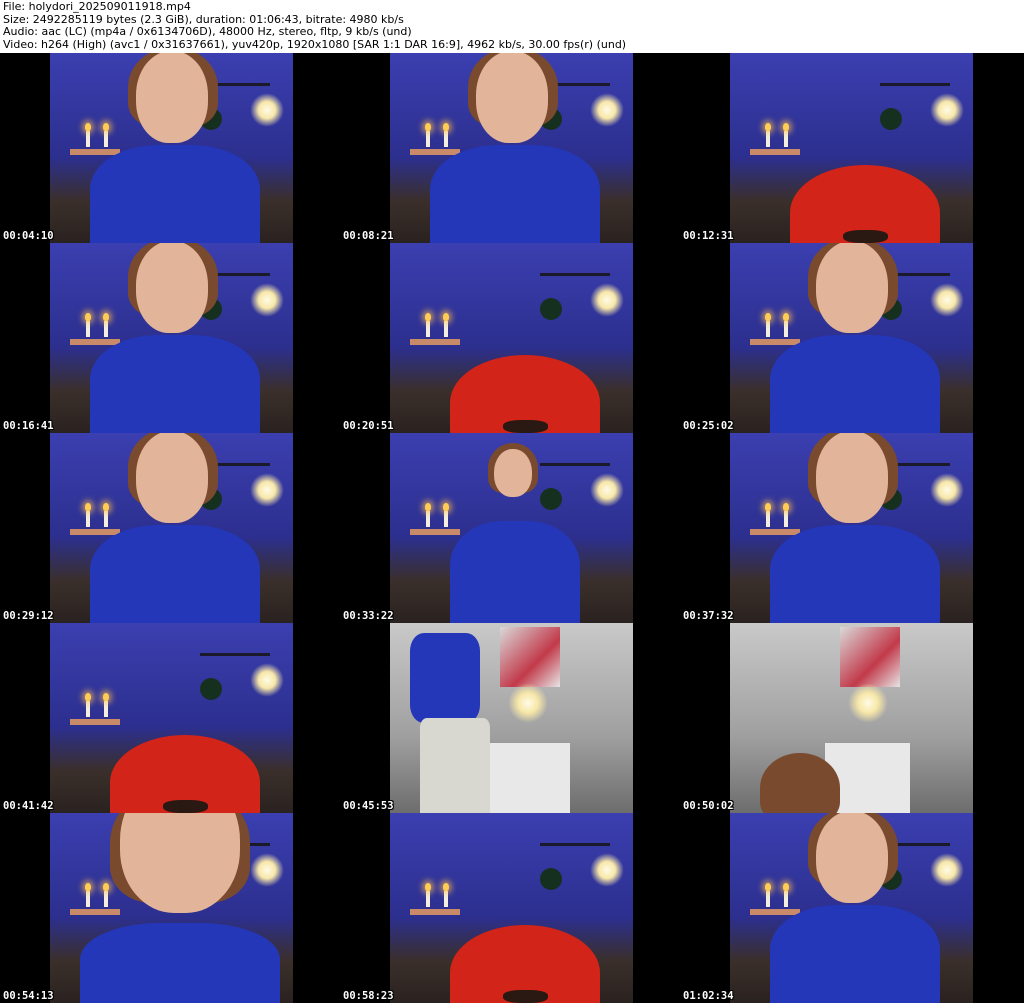 The image size is (1024, 1003). I want to click on timestamp-label: 00:08:21, so click(368, 236).